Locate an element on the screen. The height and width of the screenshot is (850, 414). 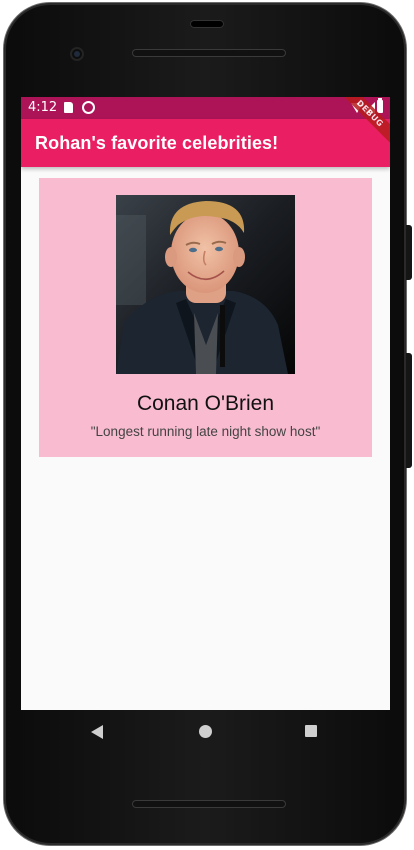
celebrity-quote: "Longest running late night show host" is located at coordinates (205, 431).